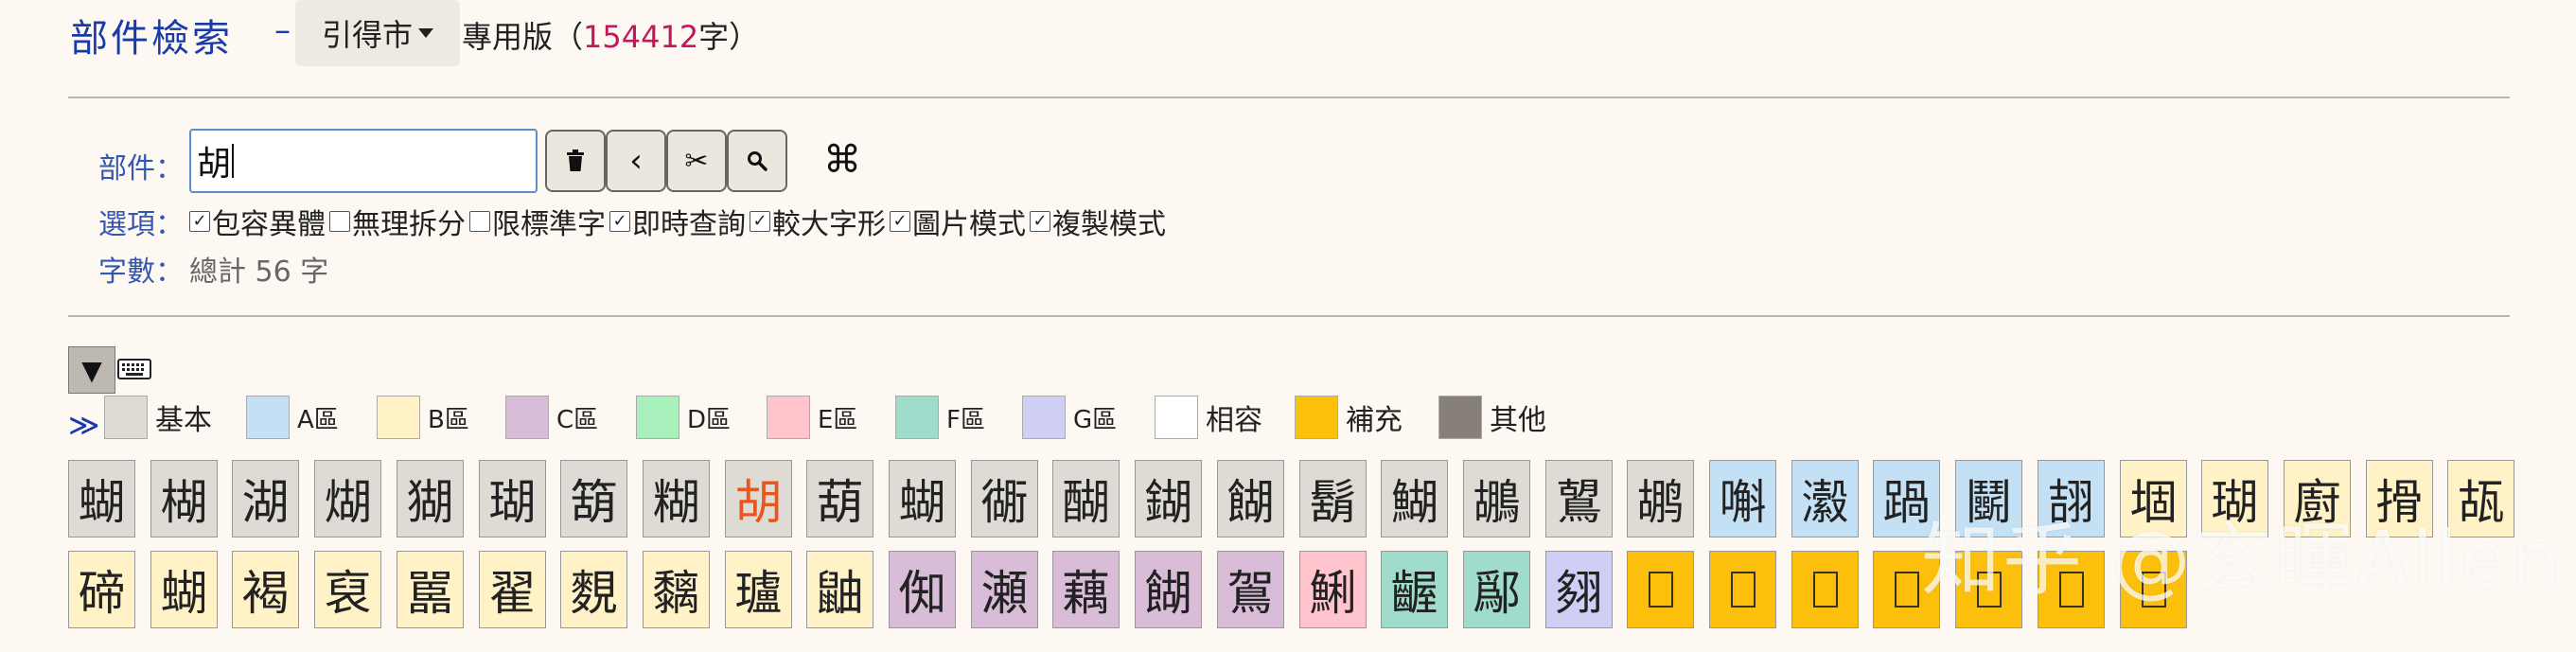 This screenshot has width=2576, height=652. Describe the element at coordinates (363, 161) in the screenshot. I see `component-input: 胡` at that location.